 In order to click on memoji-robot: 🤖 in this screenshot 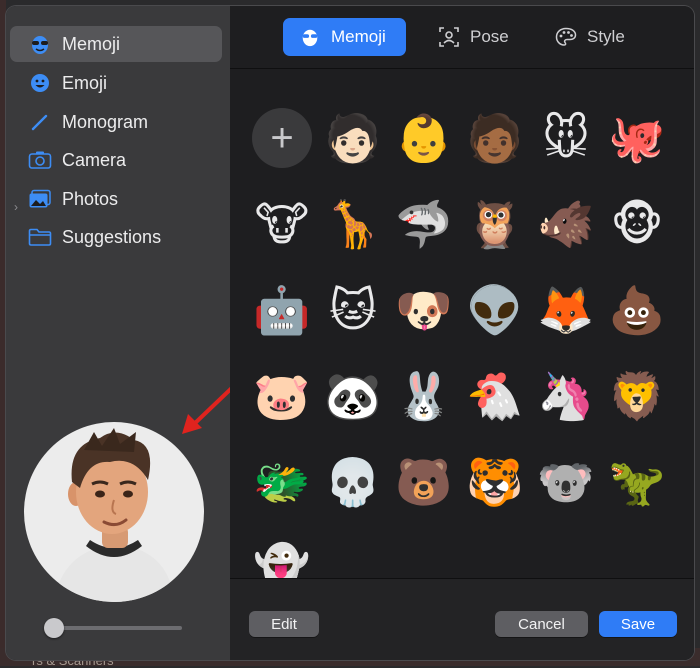, I will do `click(282, 310)`.